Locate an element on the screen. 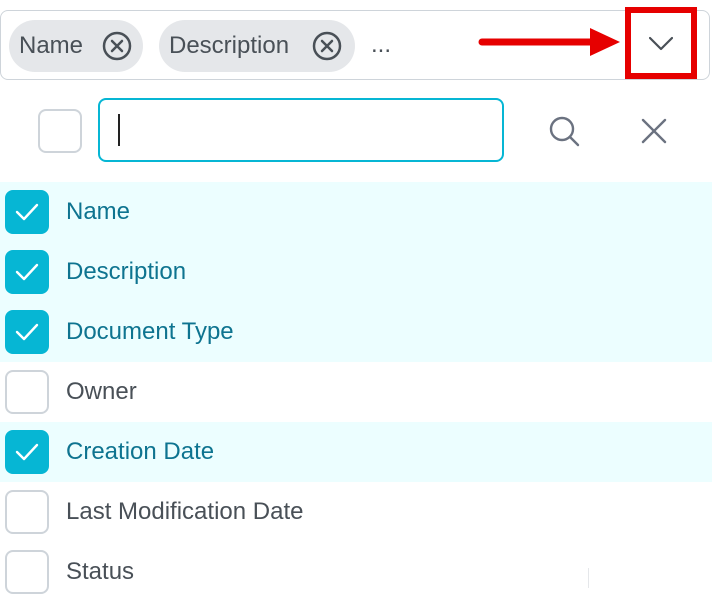  option-item: Status is located at coordinates (356, 572).